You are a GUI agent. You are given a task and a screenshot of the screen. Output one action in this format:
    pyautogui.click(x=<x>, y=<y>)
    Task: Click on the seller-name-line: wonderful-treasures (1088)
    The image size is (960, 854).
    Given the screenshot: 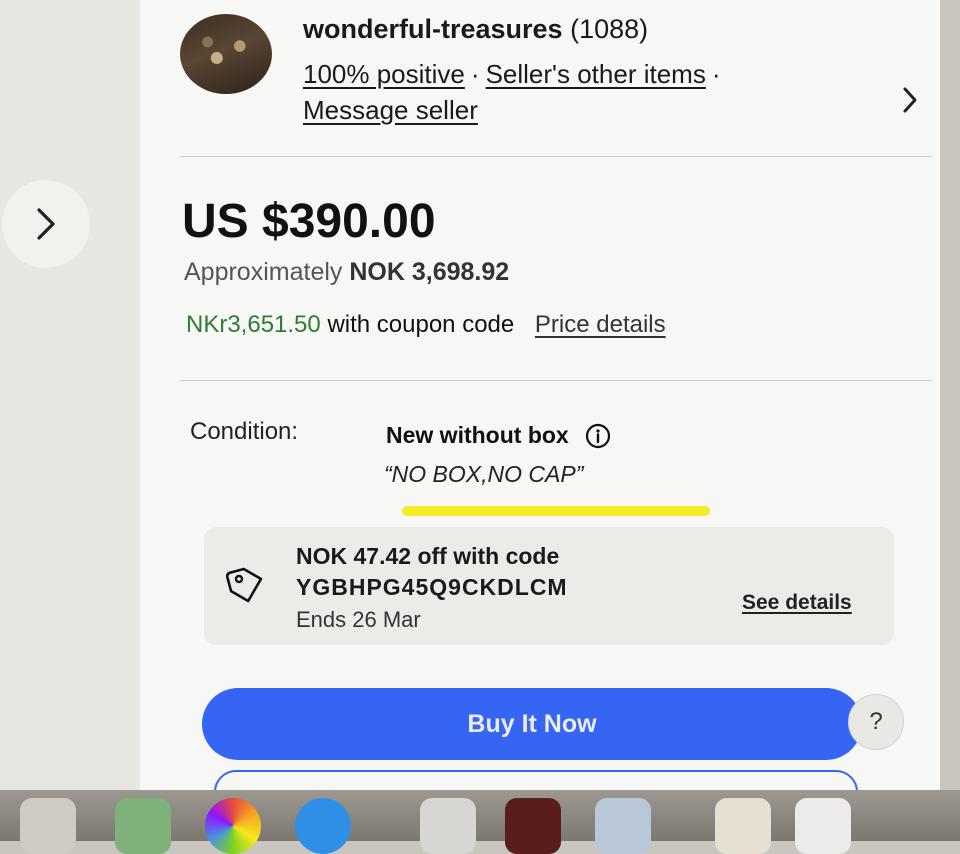 What is the action you would take?
    pyautogui.click(x=475, y=29)
    